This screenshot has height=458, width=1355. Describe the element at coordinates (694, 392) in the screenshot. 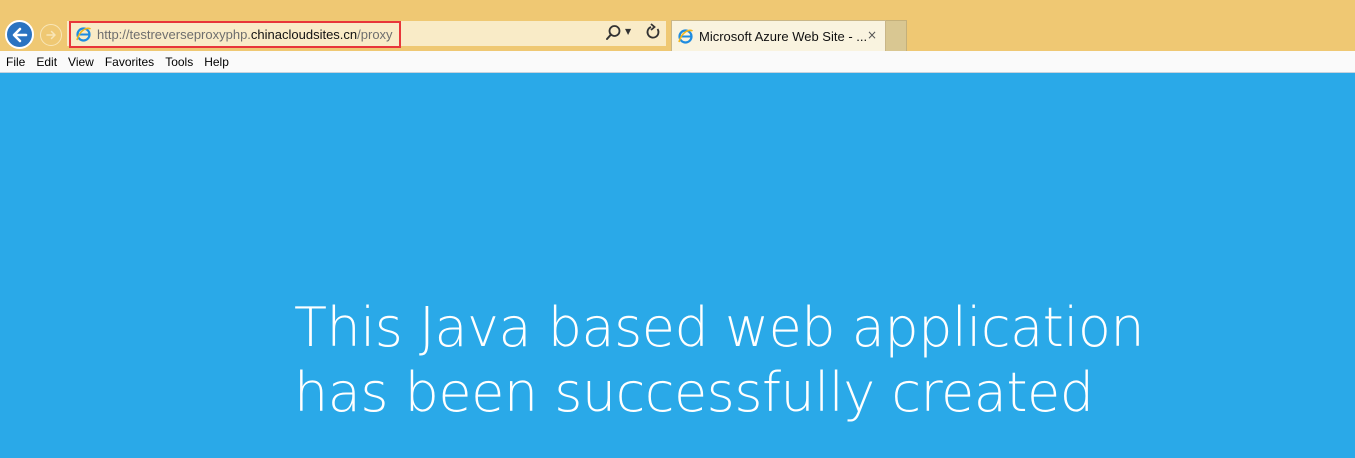

I see `headline-line-2: has been successfully created` at that location.